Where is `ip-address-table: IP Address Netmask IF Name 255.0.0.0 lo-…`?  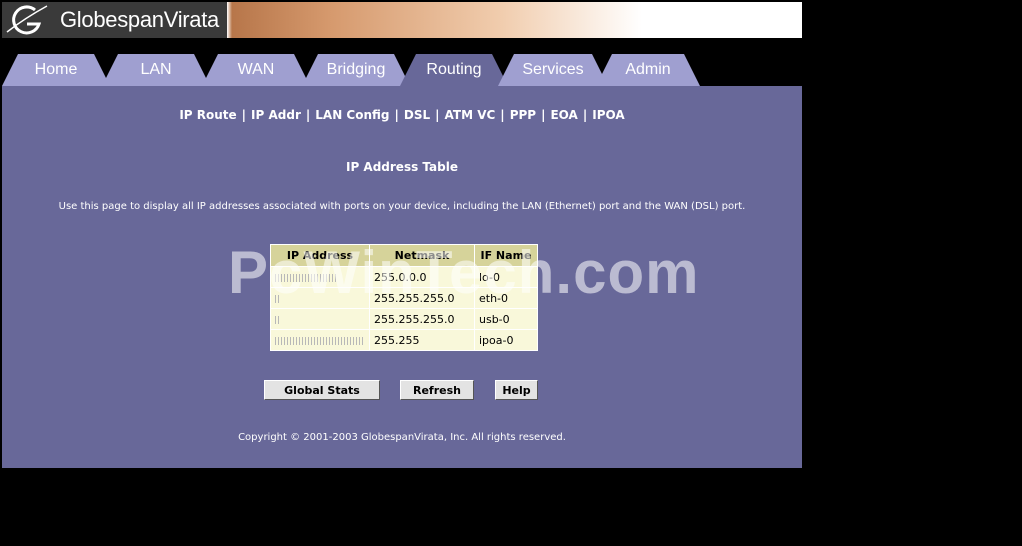 ip-address-table: IP Address Netmask IF Name 255.0.0.0 lo-… is located at coordinates (404, 297).